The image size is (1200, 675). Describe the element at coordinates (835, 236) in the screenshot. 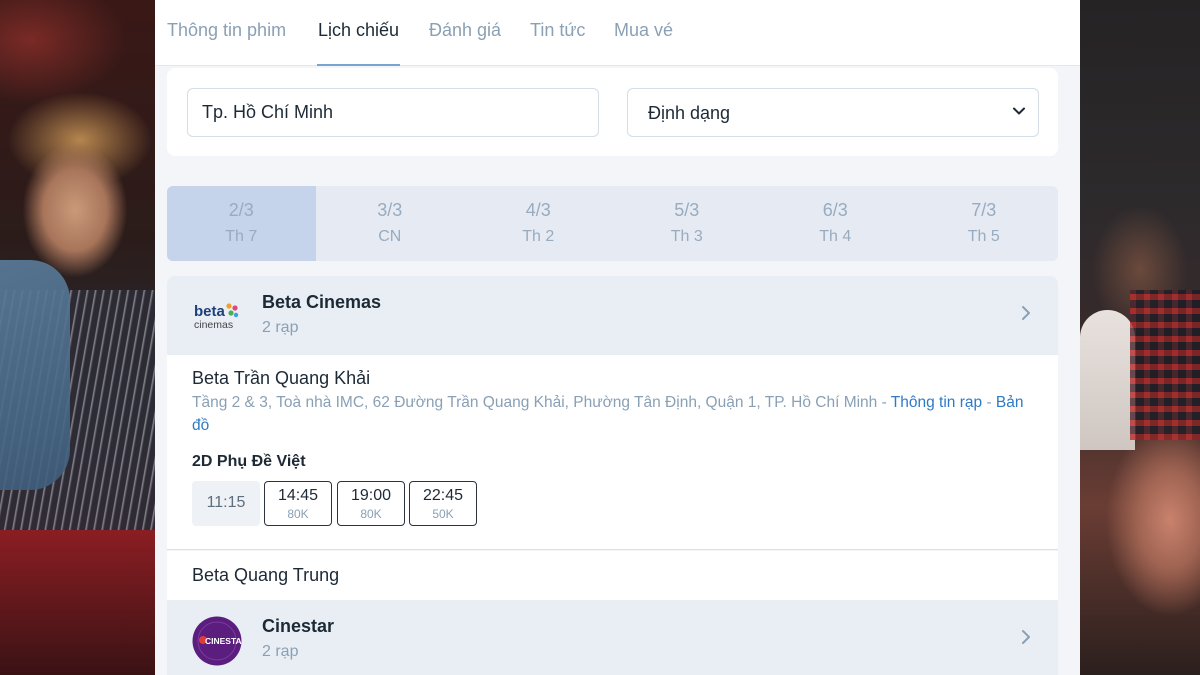

I see `weekday-label: Th 4` at that location.